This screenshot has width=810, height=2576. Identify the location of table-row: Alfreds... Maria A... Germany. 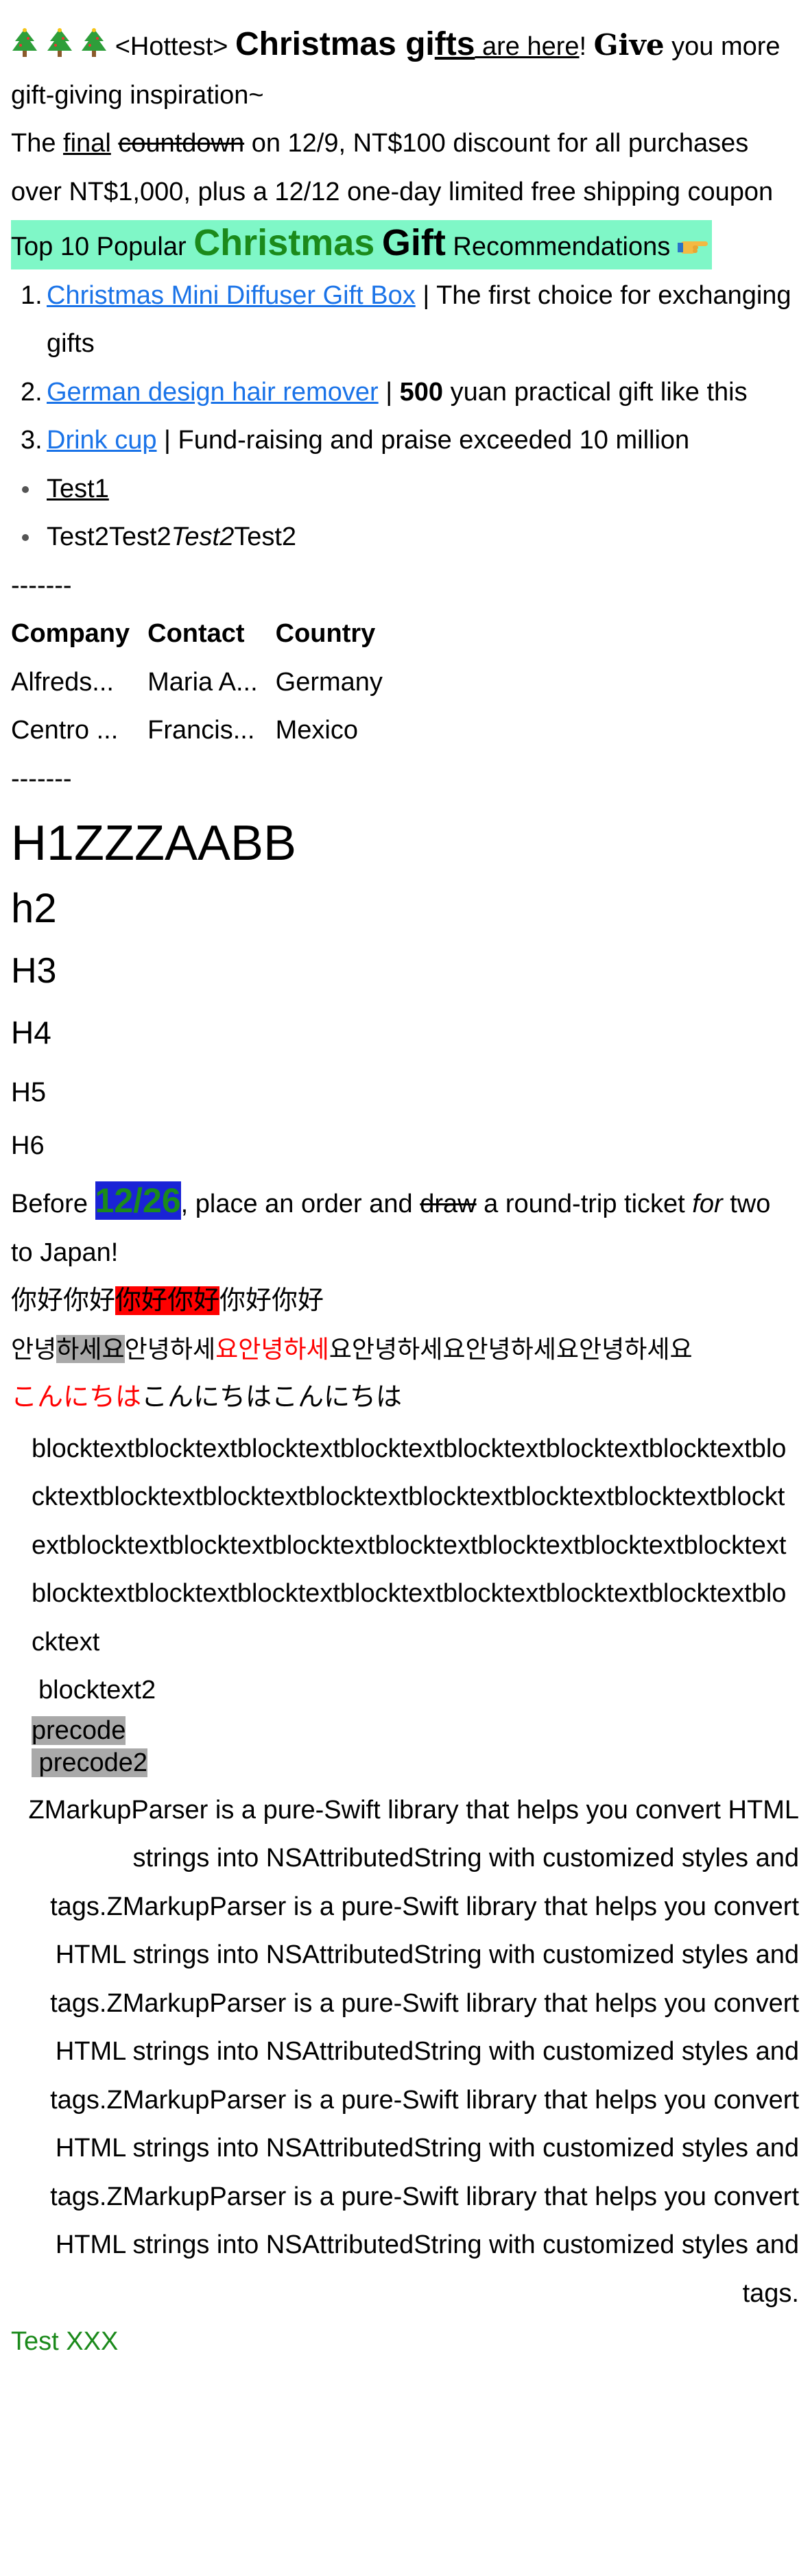
(206, 683).